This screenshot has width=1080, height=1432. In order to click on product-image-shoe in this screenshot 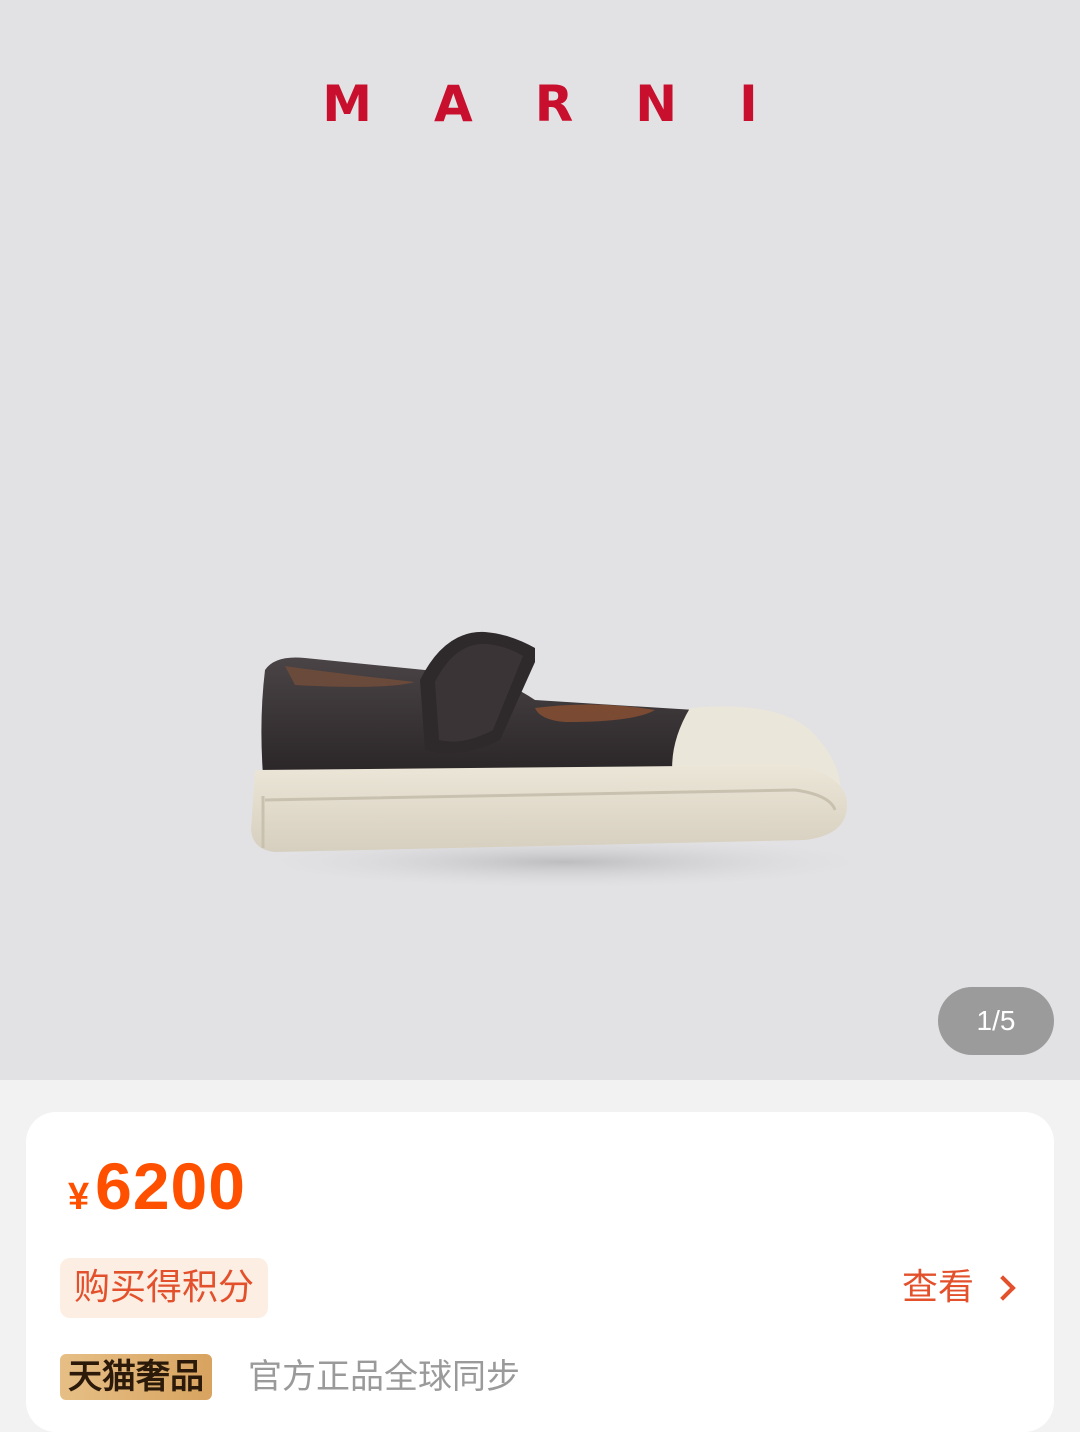, I will do `click(558, 759)`.